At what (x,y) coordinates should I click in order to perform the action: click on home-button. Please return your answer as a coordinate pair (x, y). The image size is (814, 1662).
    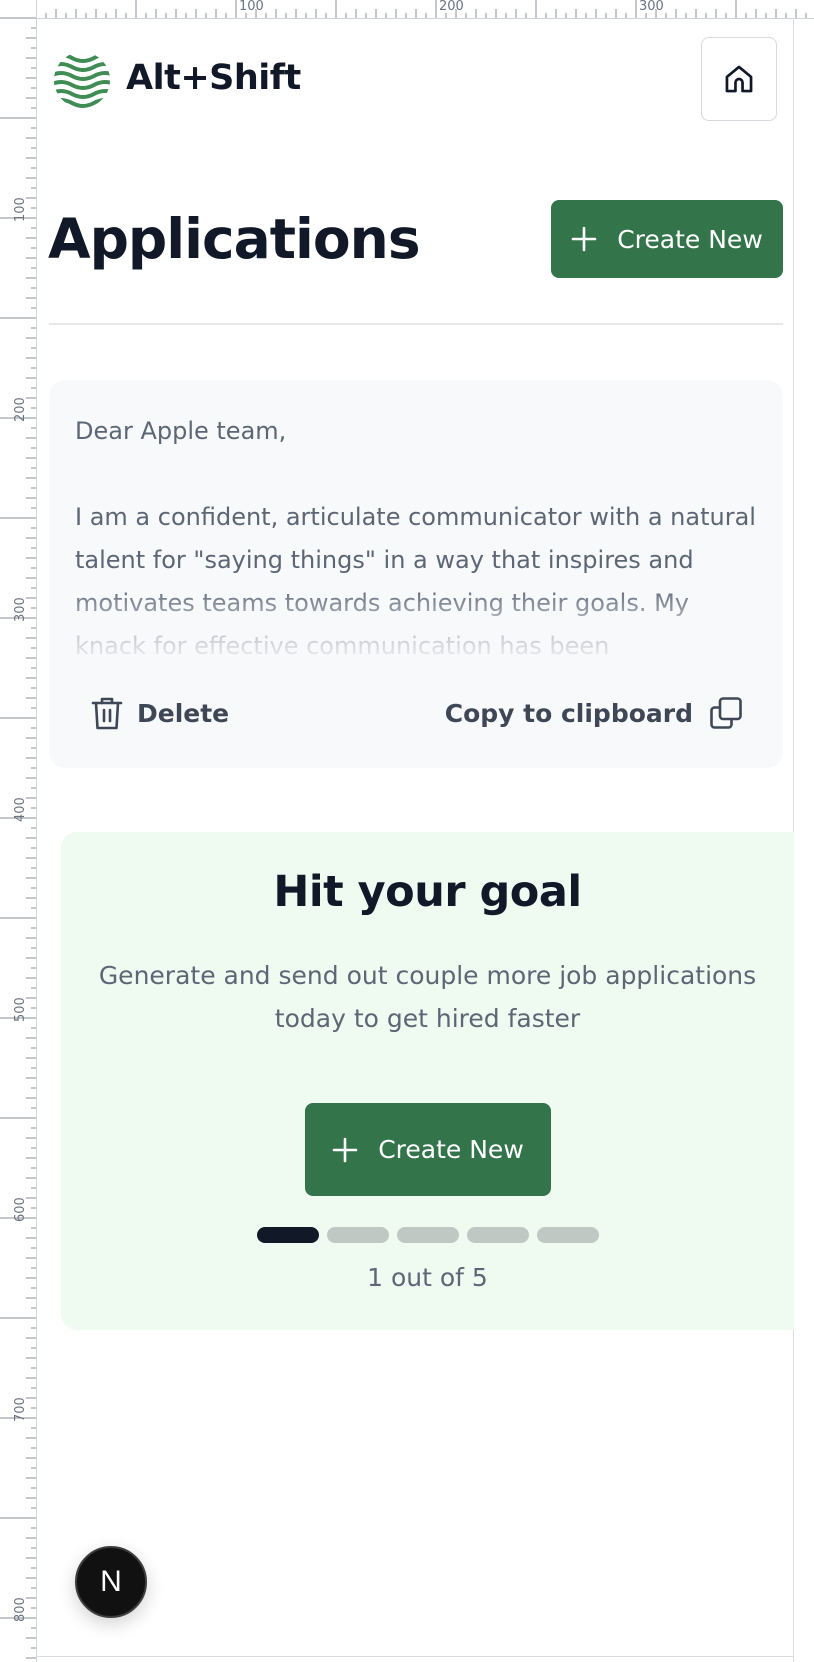
    Looking at the image, I should click on (739, 79).